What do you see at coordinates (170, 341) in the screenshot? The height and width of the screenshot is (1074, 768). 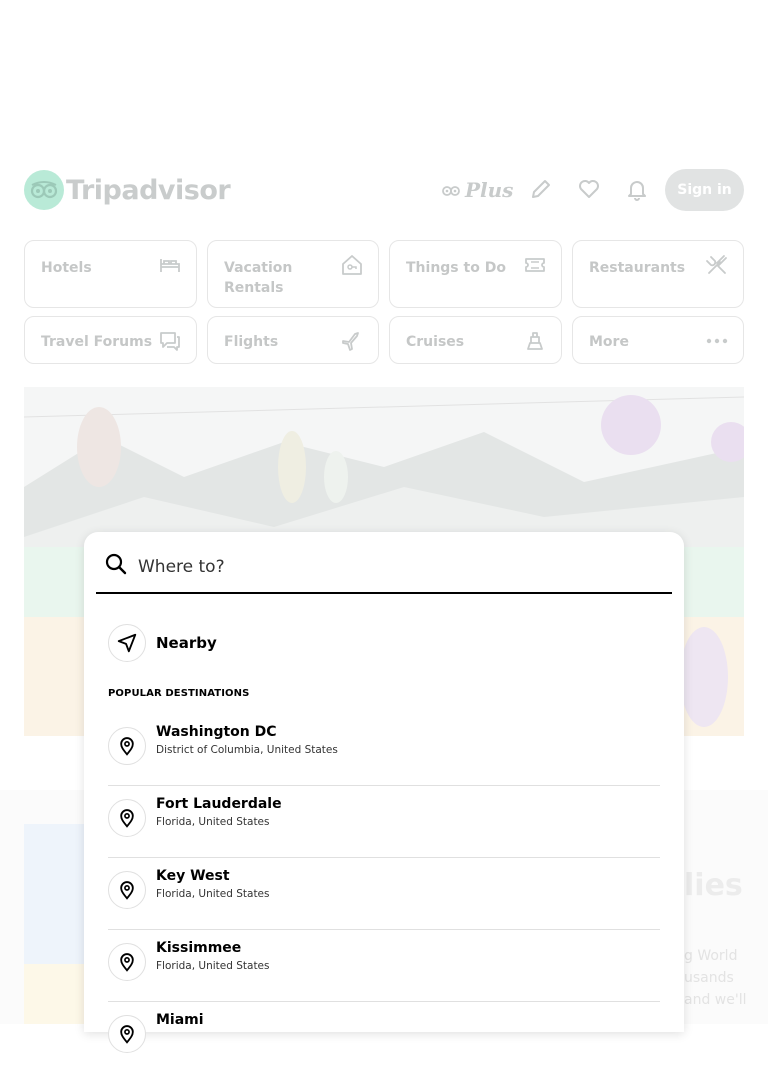 I see `chat-bubbles-icon` at bounding box center [170, 341].